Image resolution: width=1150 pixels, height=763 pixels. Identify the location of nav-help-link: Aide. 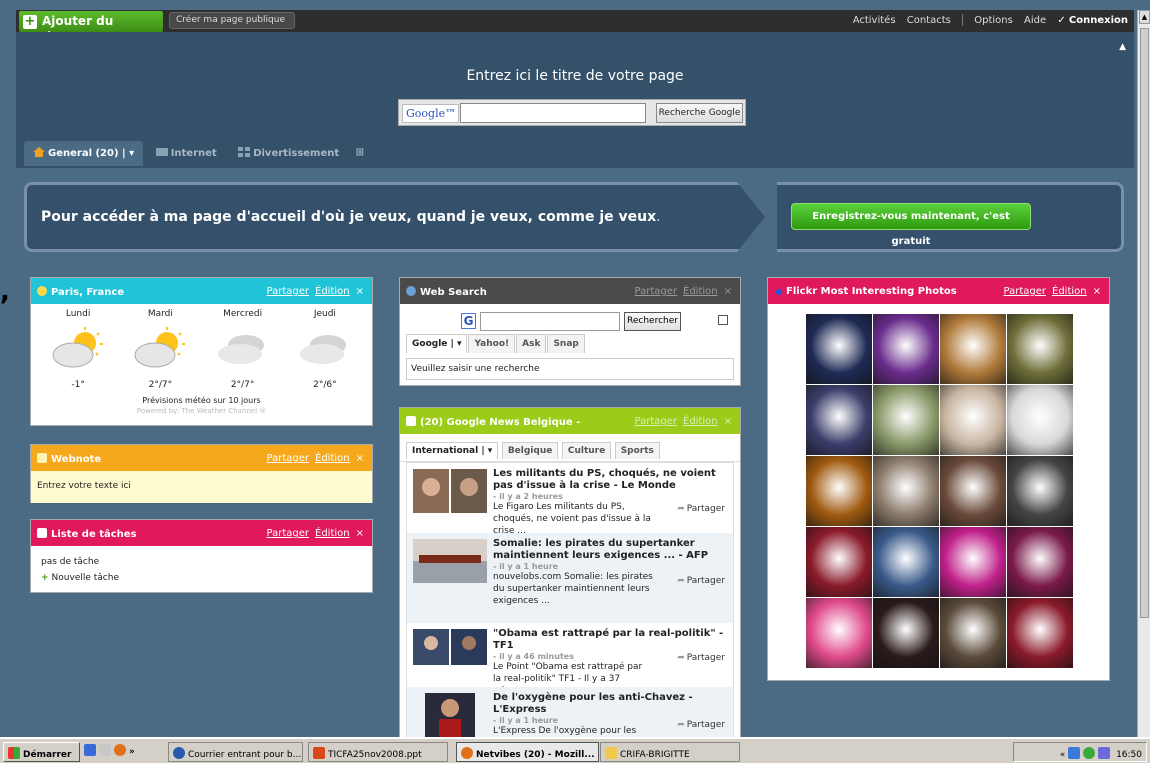
(1035, 20).